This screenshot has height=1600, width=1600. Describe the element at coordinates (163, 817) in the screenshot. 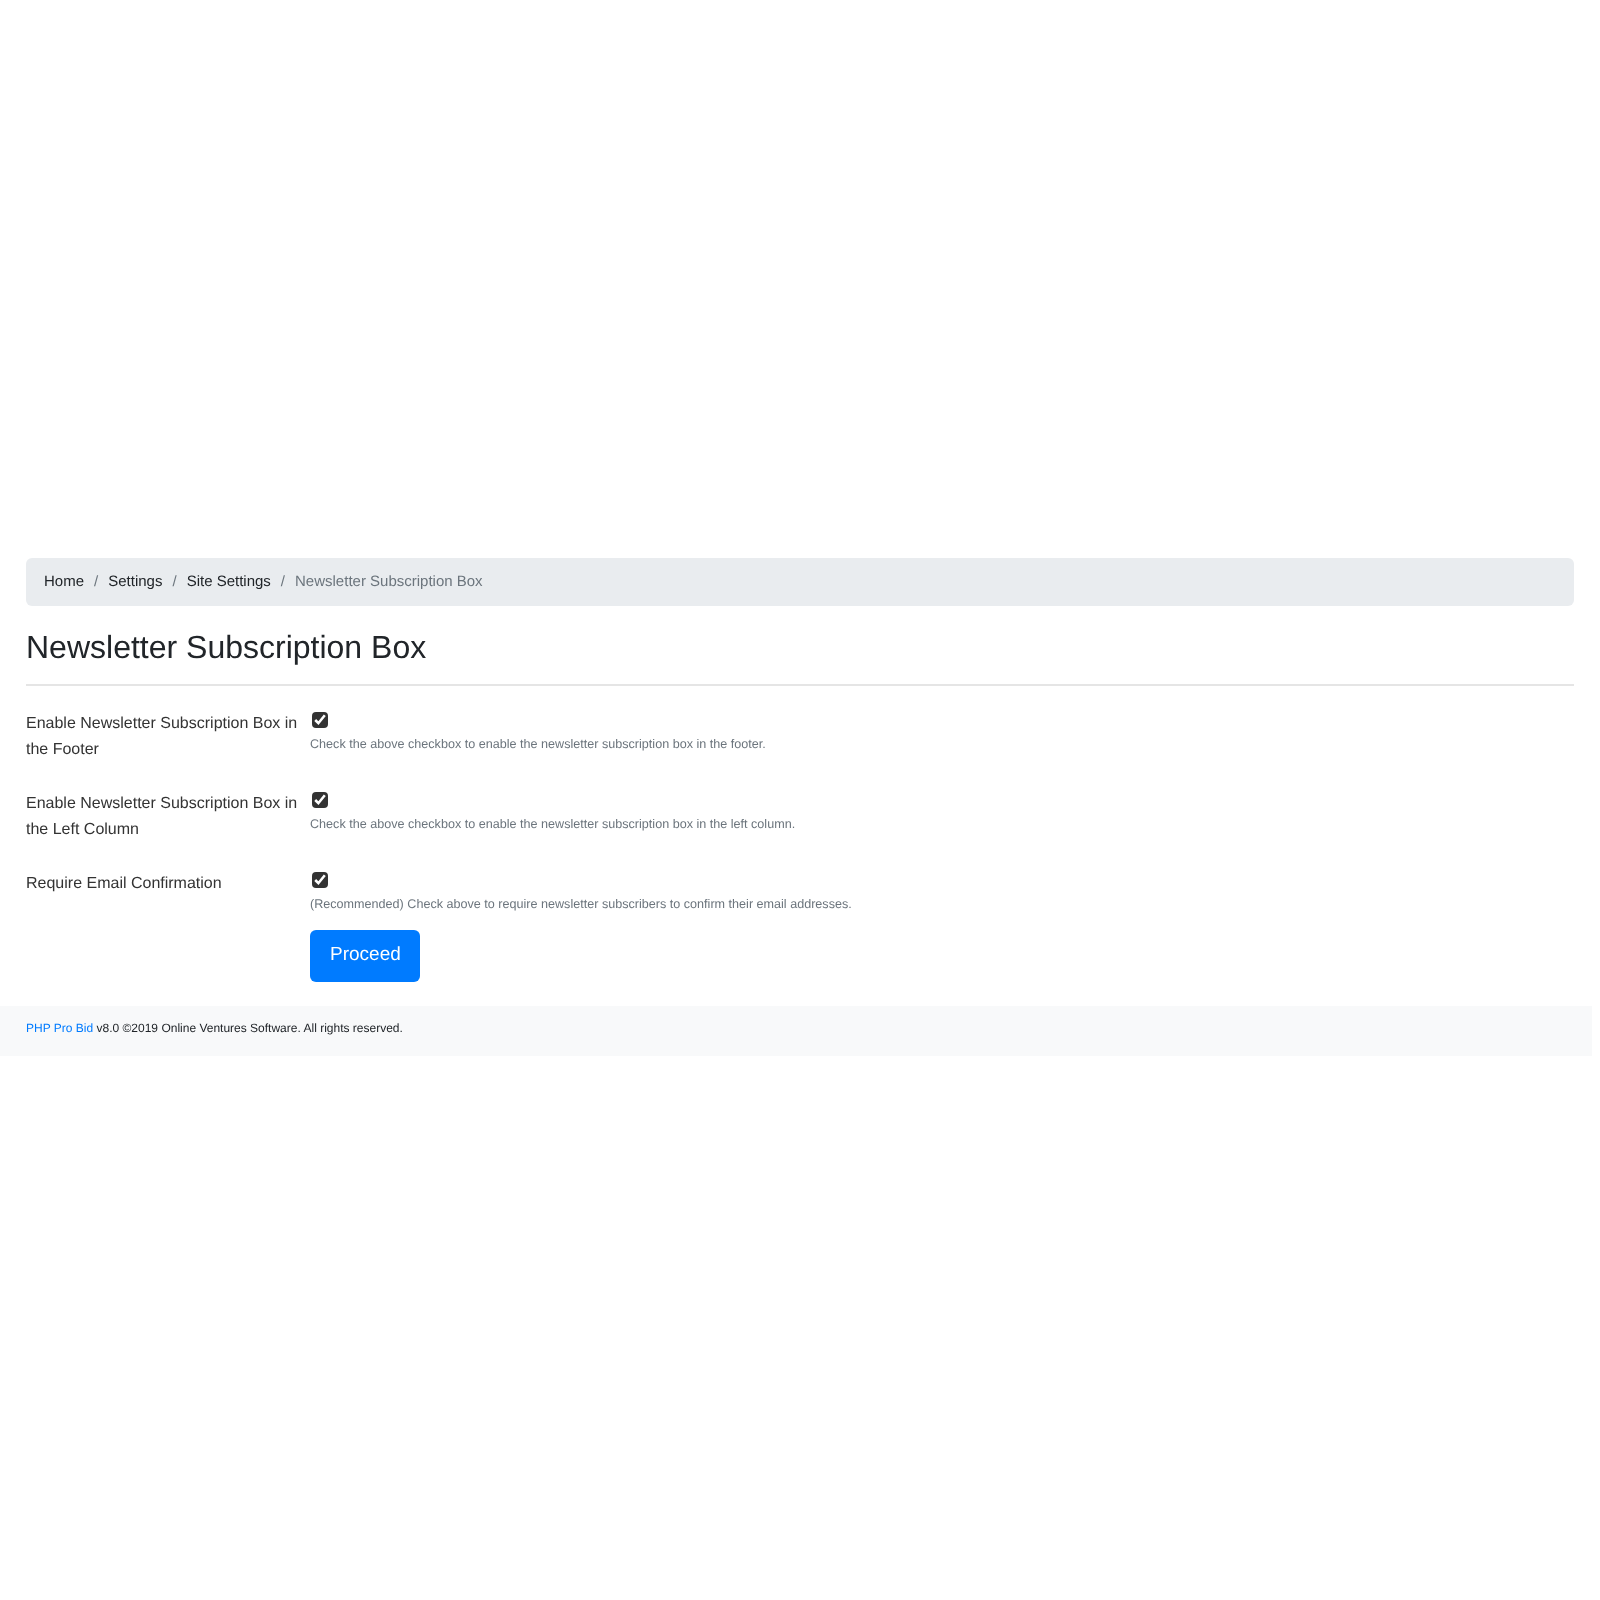

I see `setting-label: Enable Newsletter Subscription Box in the Left Column` at that location.